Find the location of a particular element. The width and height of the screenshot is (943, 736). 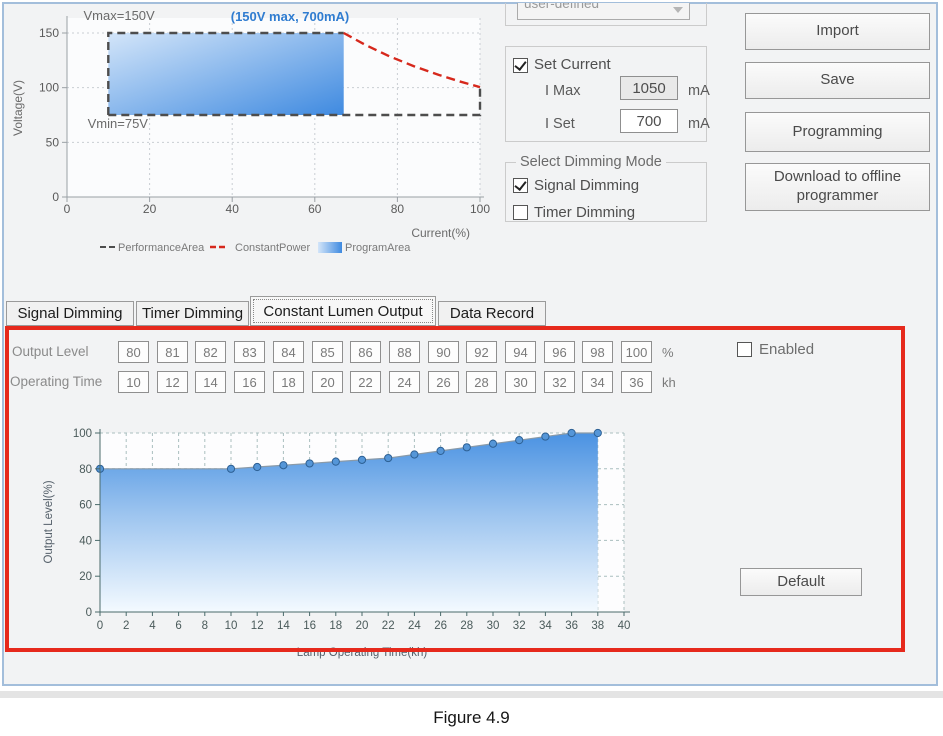

svg-text: Vmax=150V is located at coordinates (120, 15).